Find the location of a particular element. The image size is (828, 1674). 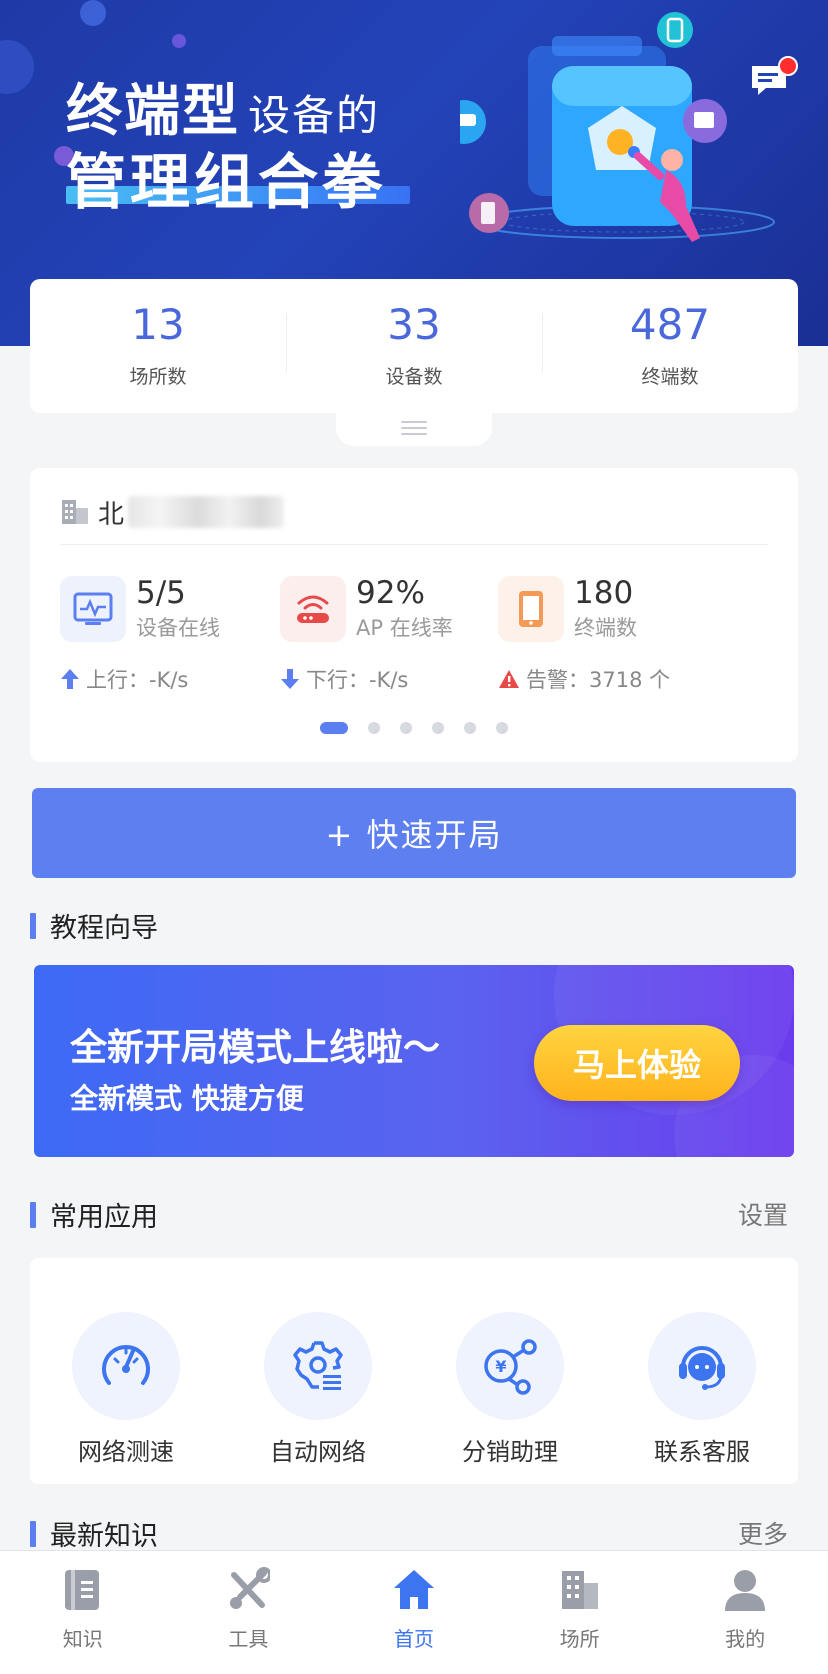

promo-banner: 全新开局模式上线啦～ 全新模式 快捷方便 马上体验 is located at coordinates (414, 1061).